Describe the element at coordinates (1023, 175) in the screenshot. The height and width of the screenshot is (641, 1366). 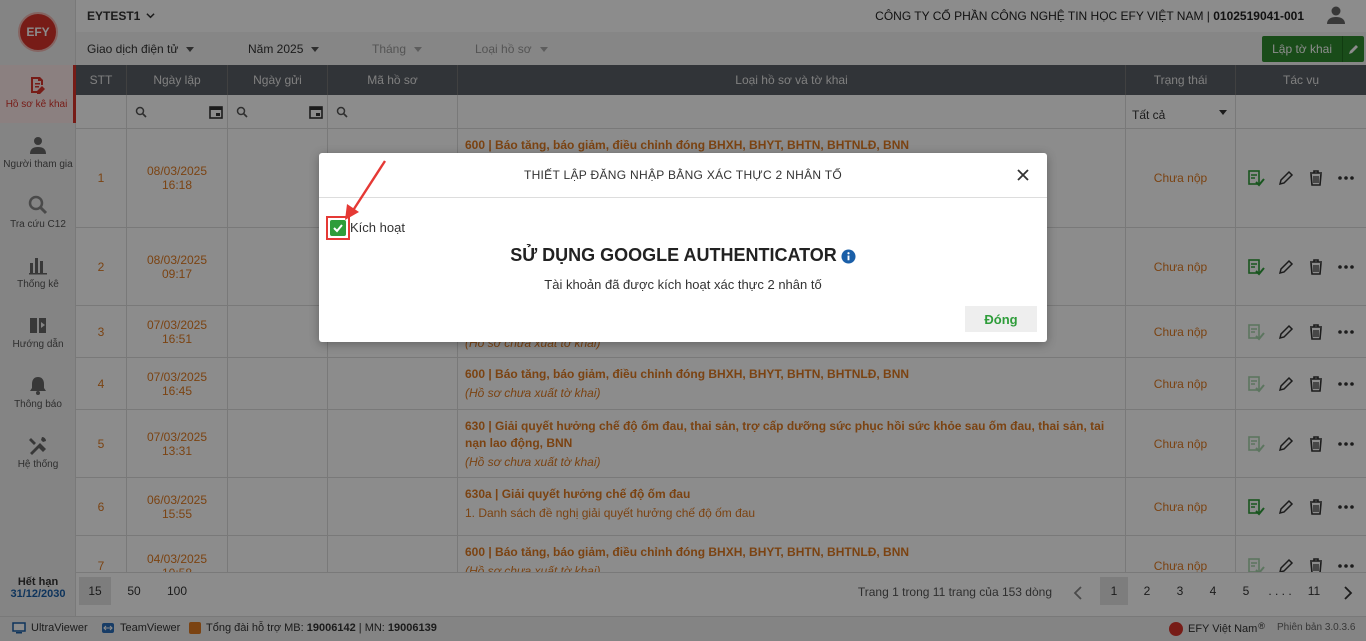
I see `close-icon` at that location.